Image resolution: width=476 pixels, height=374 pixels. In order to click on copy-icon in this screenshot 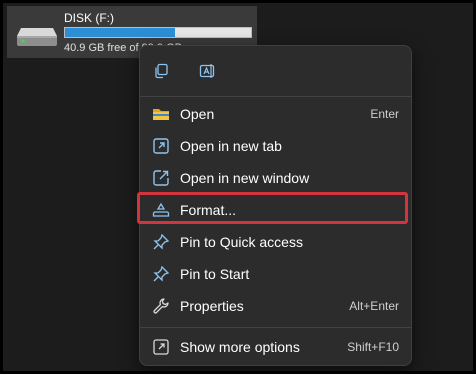, I will do `click(161, 71)`.